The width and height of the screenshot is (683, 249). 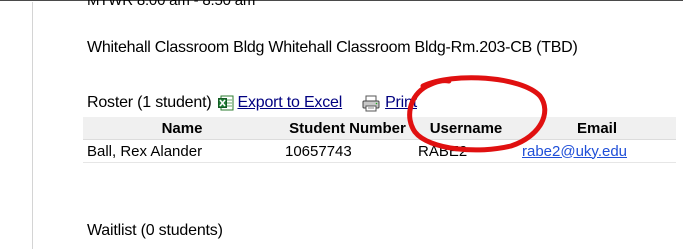 I want to click on table-header-row: Name Student Number Username Email, so click(x=379, y=128).